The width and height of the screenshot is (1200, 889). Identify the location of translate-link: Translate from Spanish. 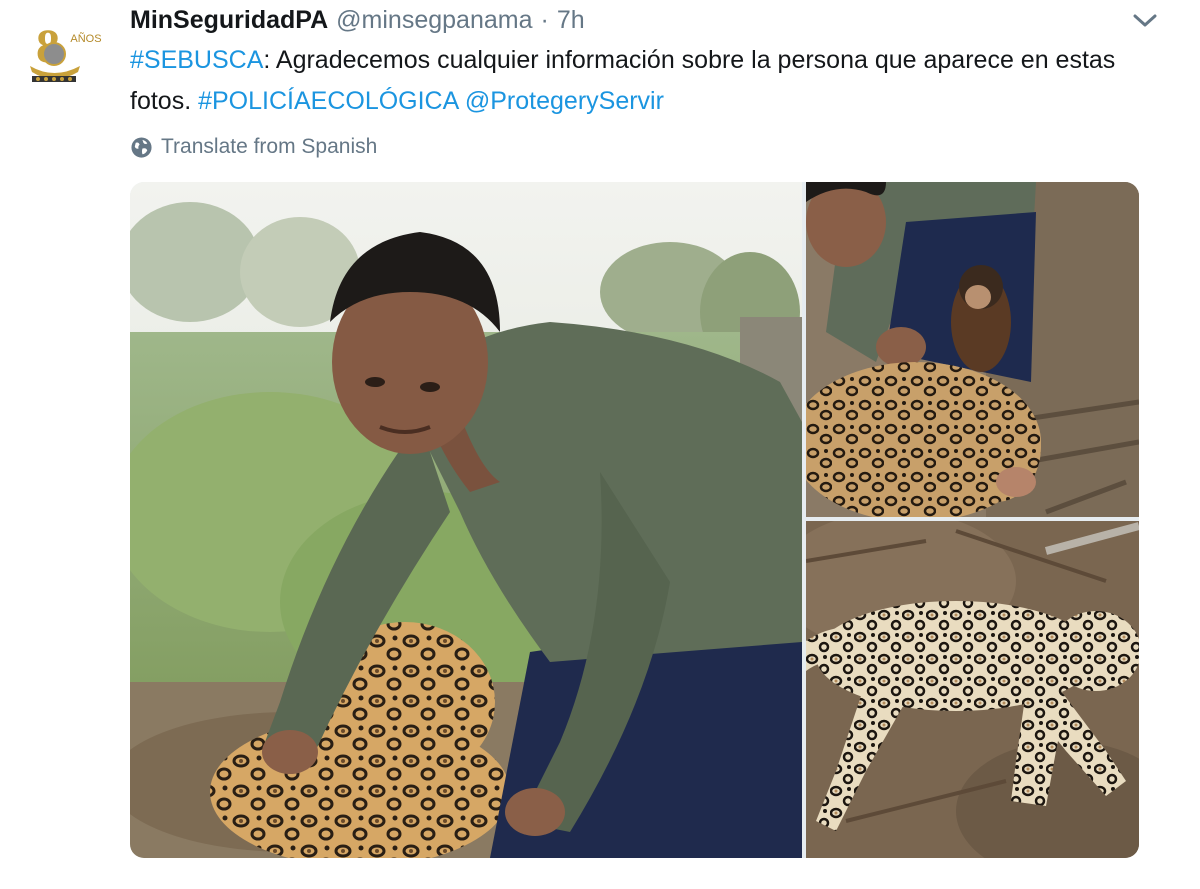
(253, 147).